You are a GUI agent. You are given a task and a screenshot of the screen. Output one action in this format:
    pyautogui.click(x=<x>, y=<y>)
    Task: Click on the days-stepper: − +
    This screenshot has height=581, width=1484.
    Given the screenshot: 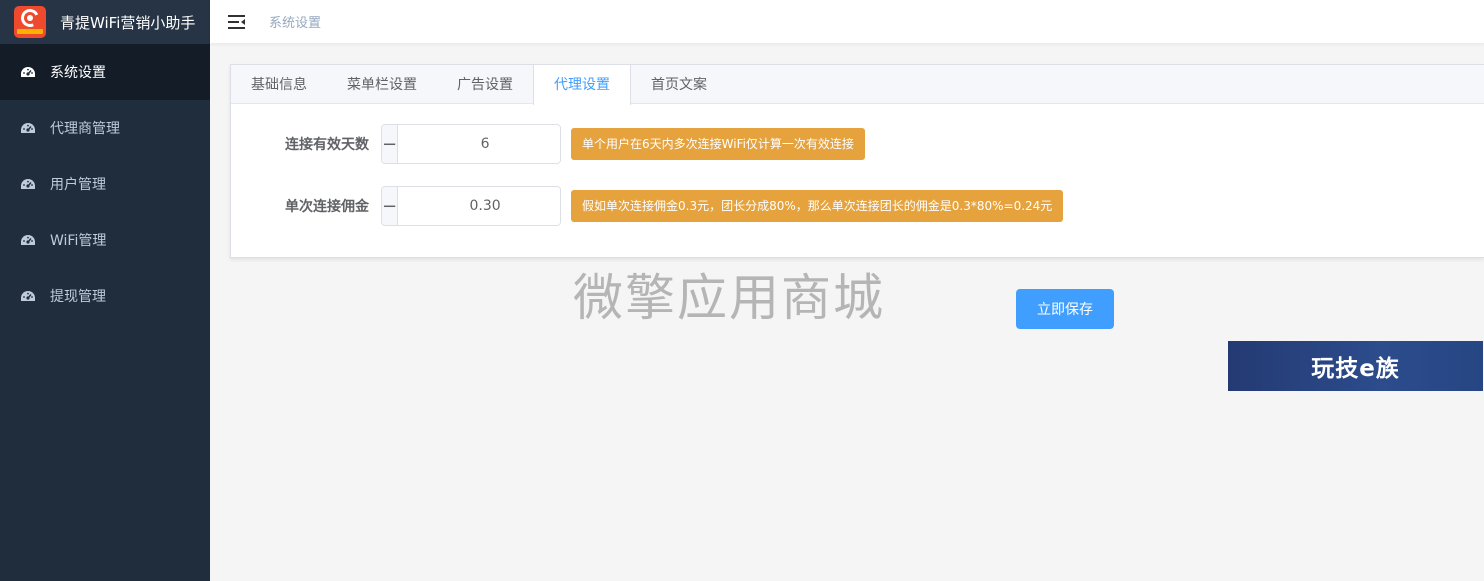 What is the action you would take?
    pyautogui.click(x=471, y=144)
    